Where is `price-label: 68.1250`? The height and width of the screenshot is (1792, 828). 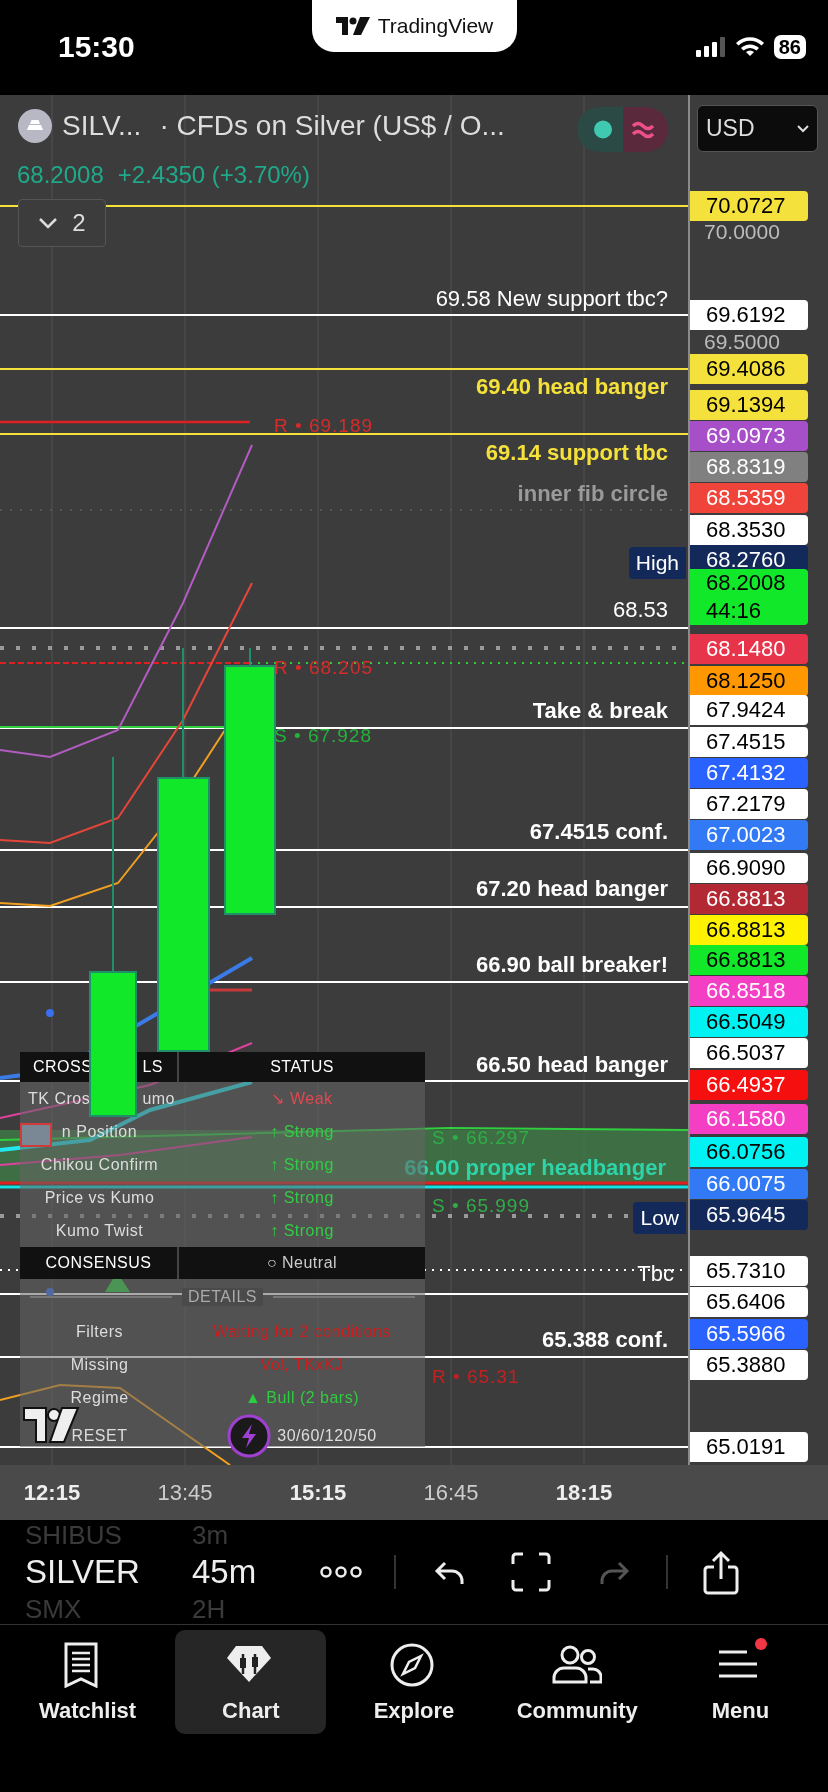
price-label: 68.1250 is located at coordinates (749, 681).